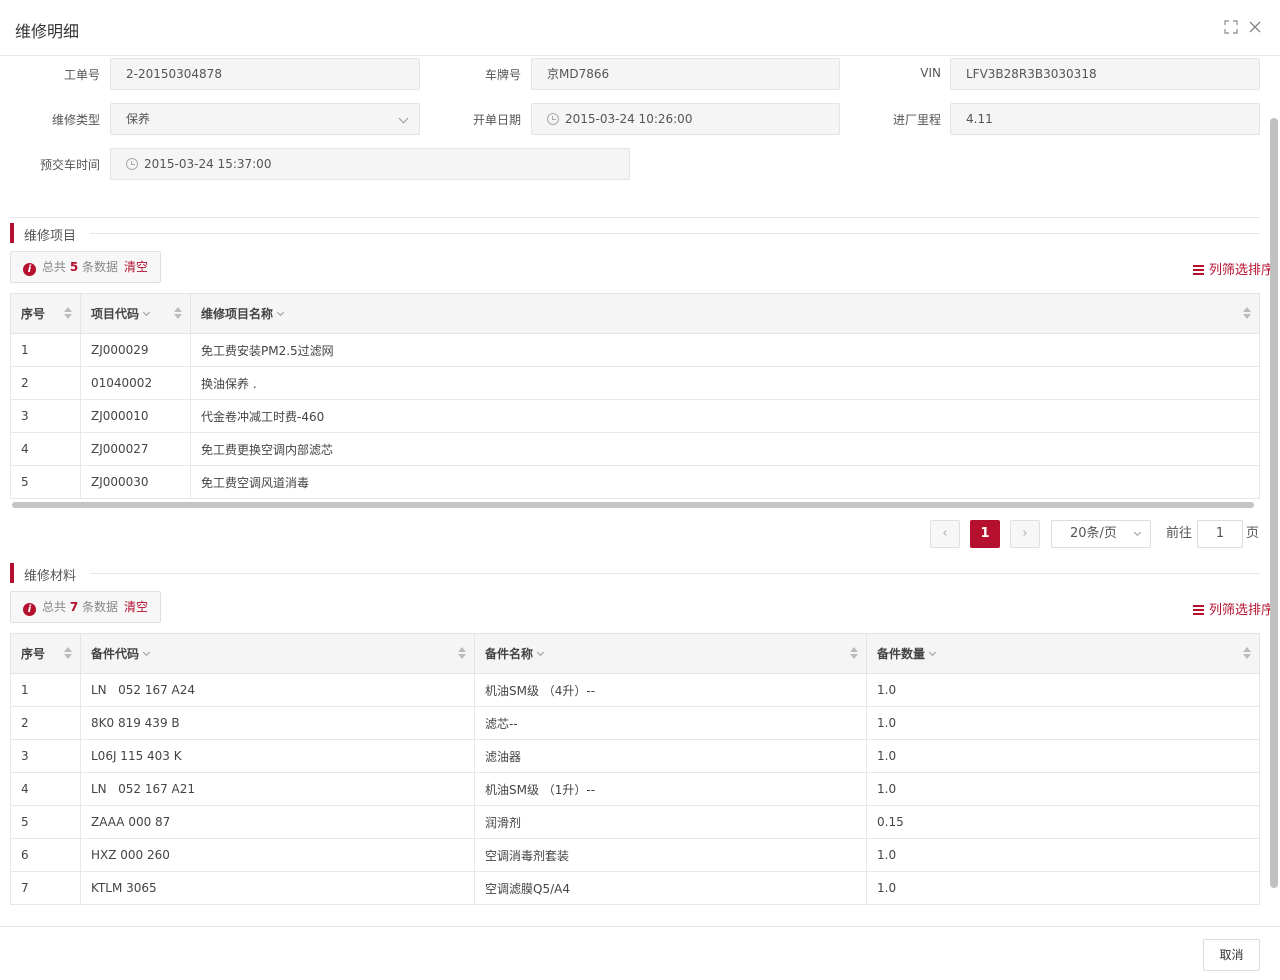 The image size is (1280, 980). What do you see at coordinates (1231, 27) in the screenshot?
I see `maximize-icon` at bounding box center [1231, 27].